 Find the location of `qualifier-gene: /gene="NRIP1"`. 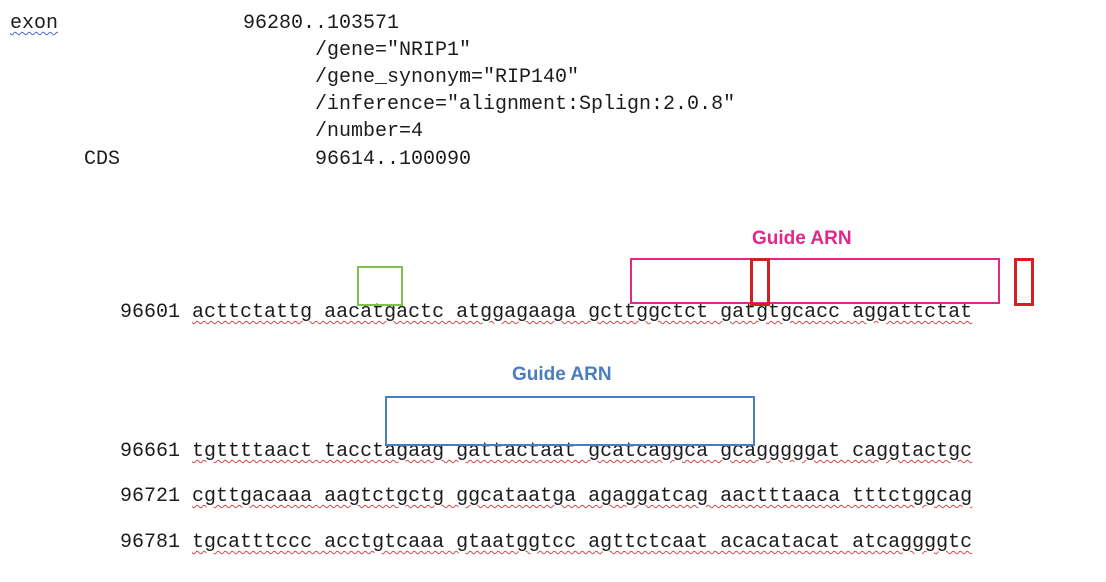

qualifier-gene: /gene="NRIP1" is located at coordinates (393, 50).